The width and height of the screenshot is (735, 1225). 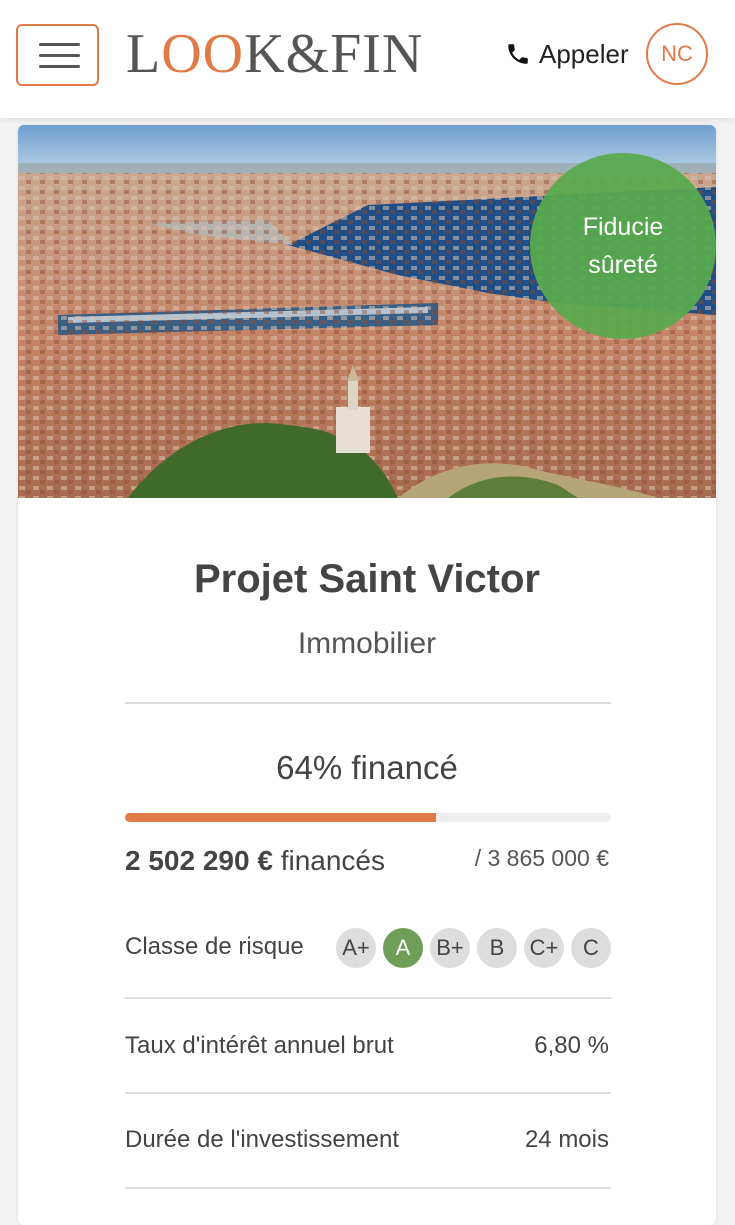 I want to click on funding-goal: / 3 865 000 €, so click(x=541, y=858).